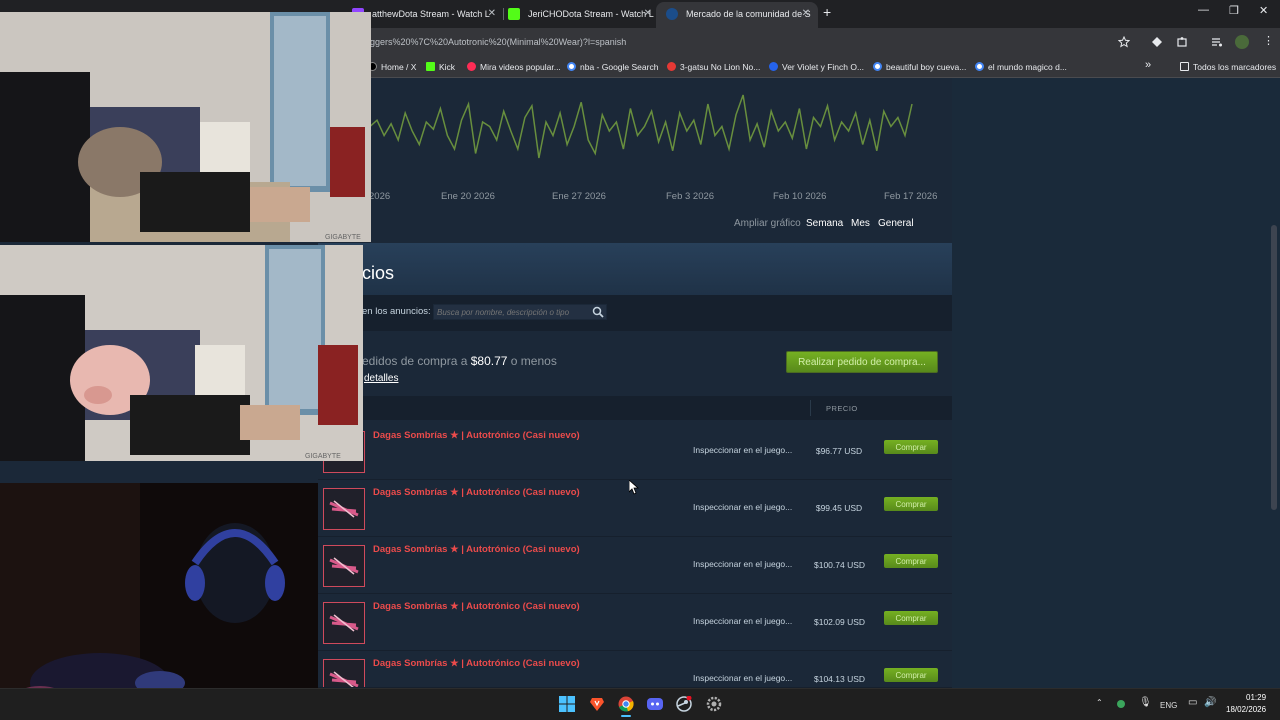  What do you see at coordinates (1148, 65) in the screenshot?
I see `bookmarks-overflow-button: »` at bounding box center [1148, 65].